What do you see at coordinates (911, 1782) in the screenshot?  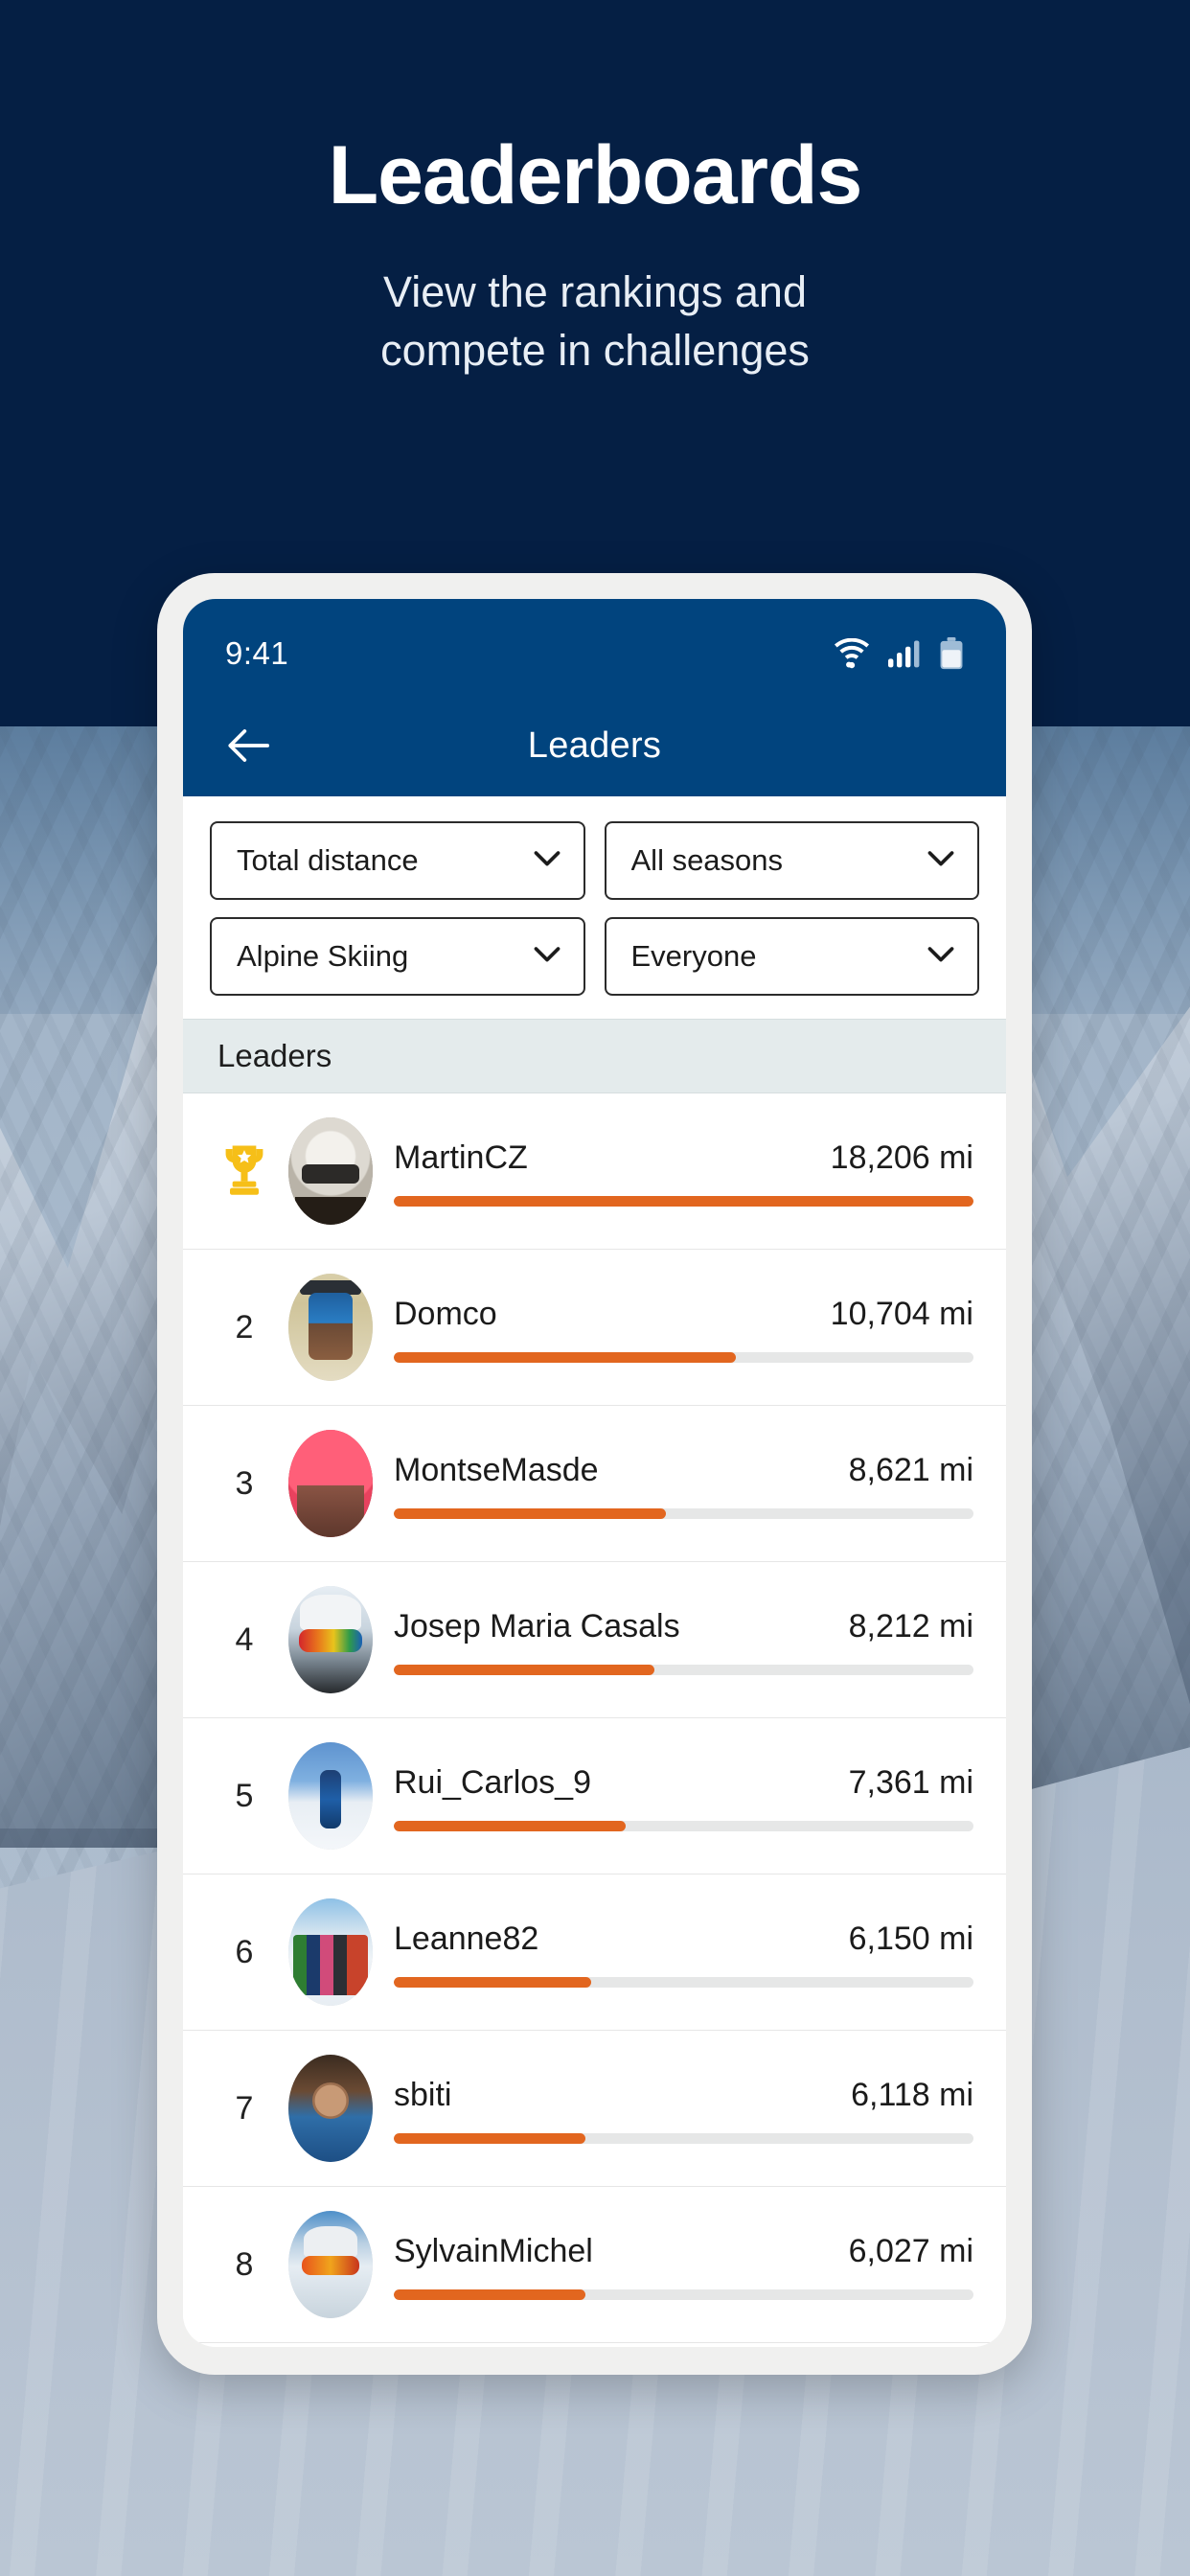 I see `leader-distance: 7,361 mi` at bounding box center [911, 1782].